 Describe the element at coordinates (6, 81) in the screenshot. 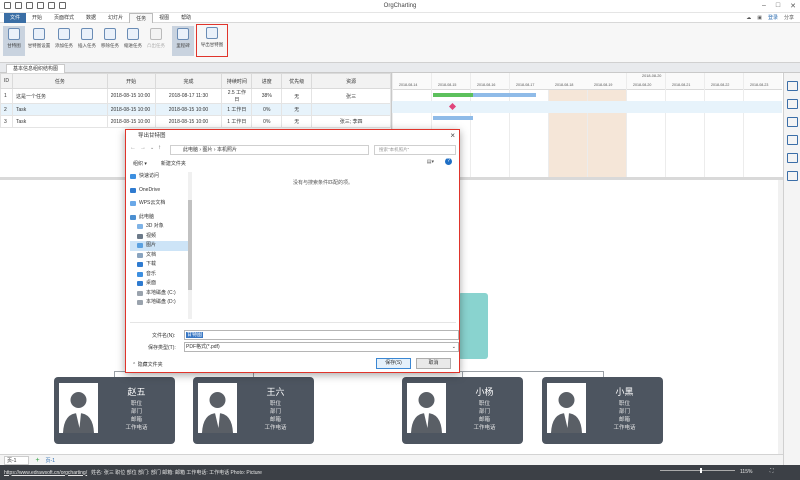

I see `column-header: ID` at that location.